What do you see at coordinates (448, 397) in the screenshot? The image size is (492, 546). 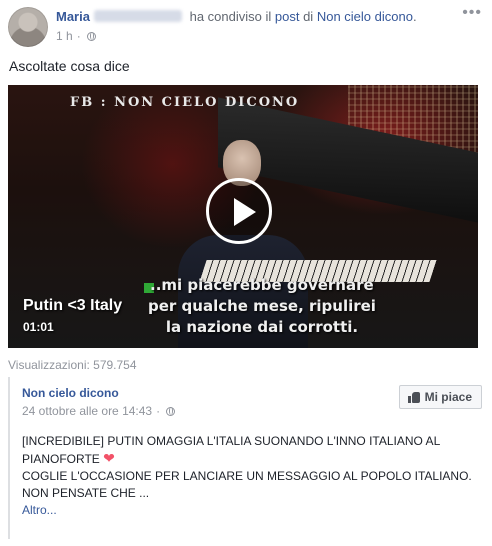 I see `like-button-label: Mi piace` at bounding box center [448, 397].